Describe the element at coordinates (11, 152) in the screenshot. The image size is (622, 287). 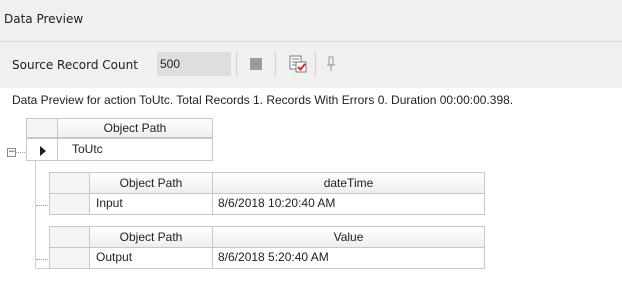
I see `collapse-icon: −` at that location.